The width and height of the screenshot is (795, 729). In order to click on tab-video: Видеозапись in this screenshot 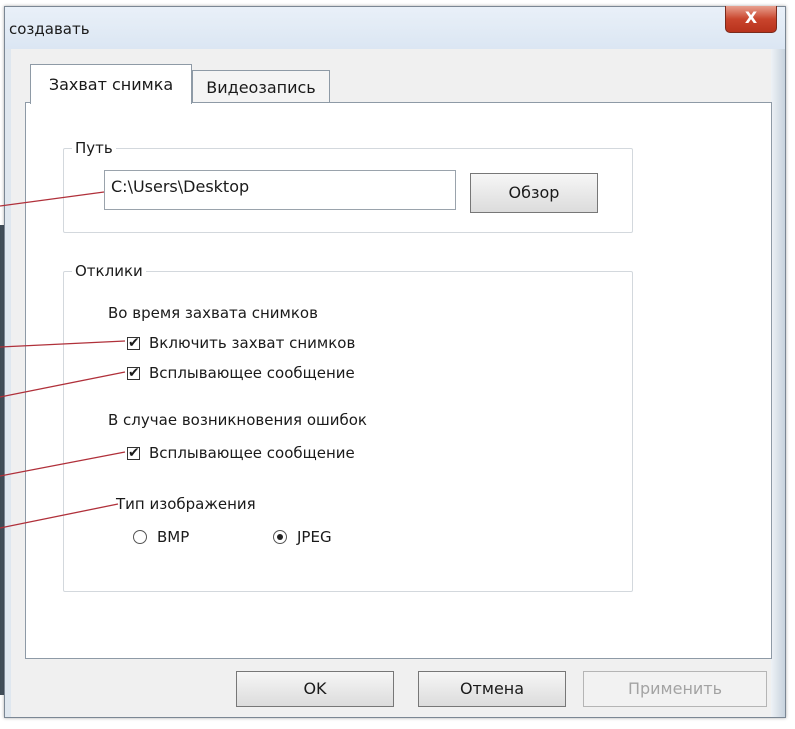, I will do `click(261, 87)`.